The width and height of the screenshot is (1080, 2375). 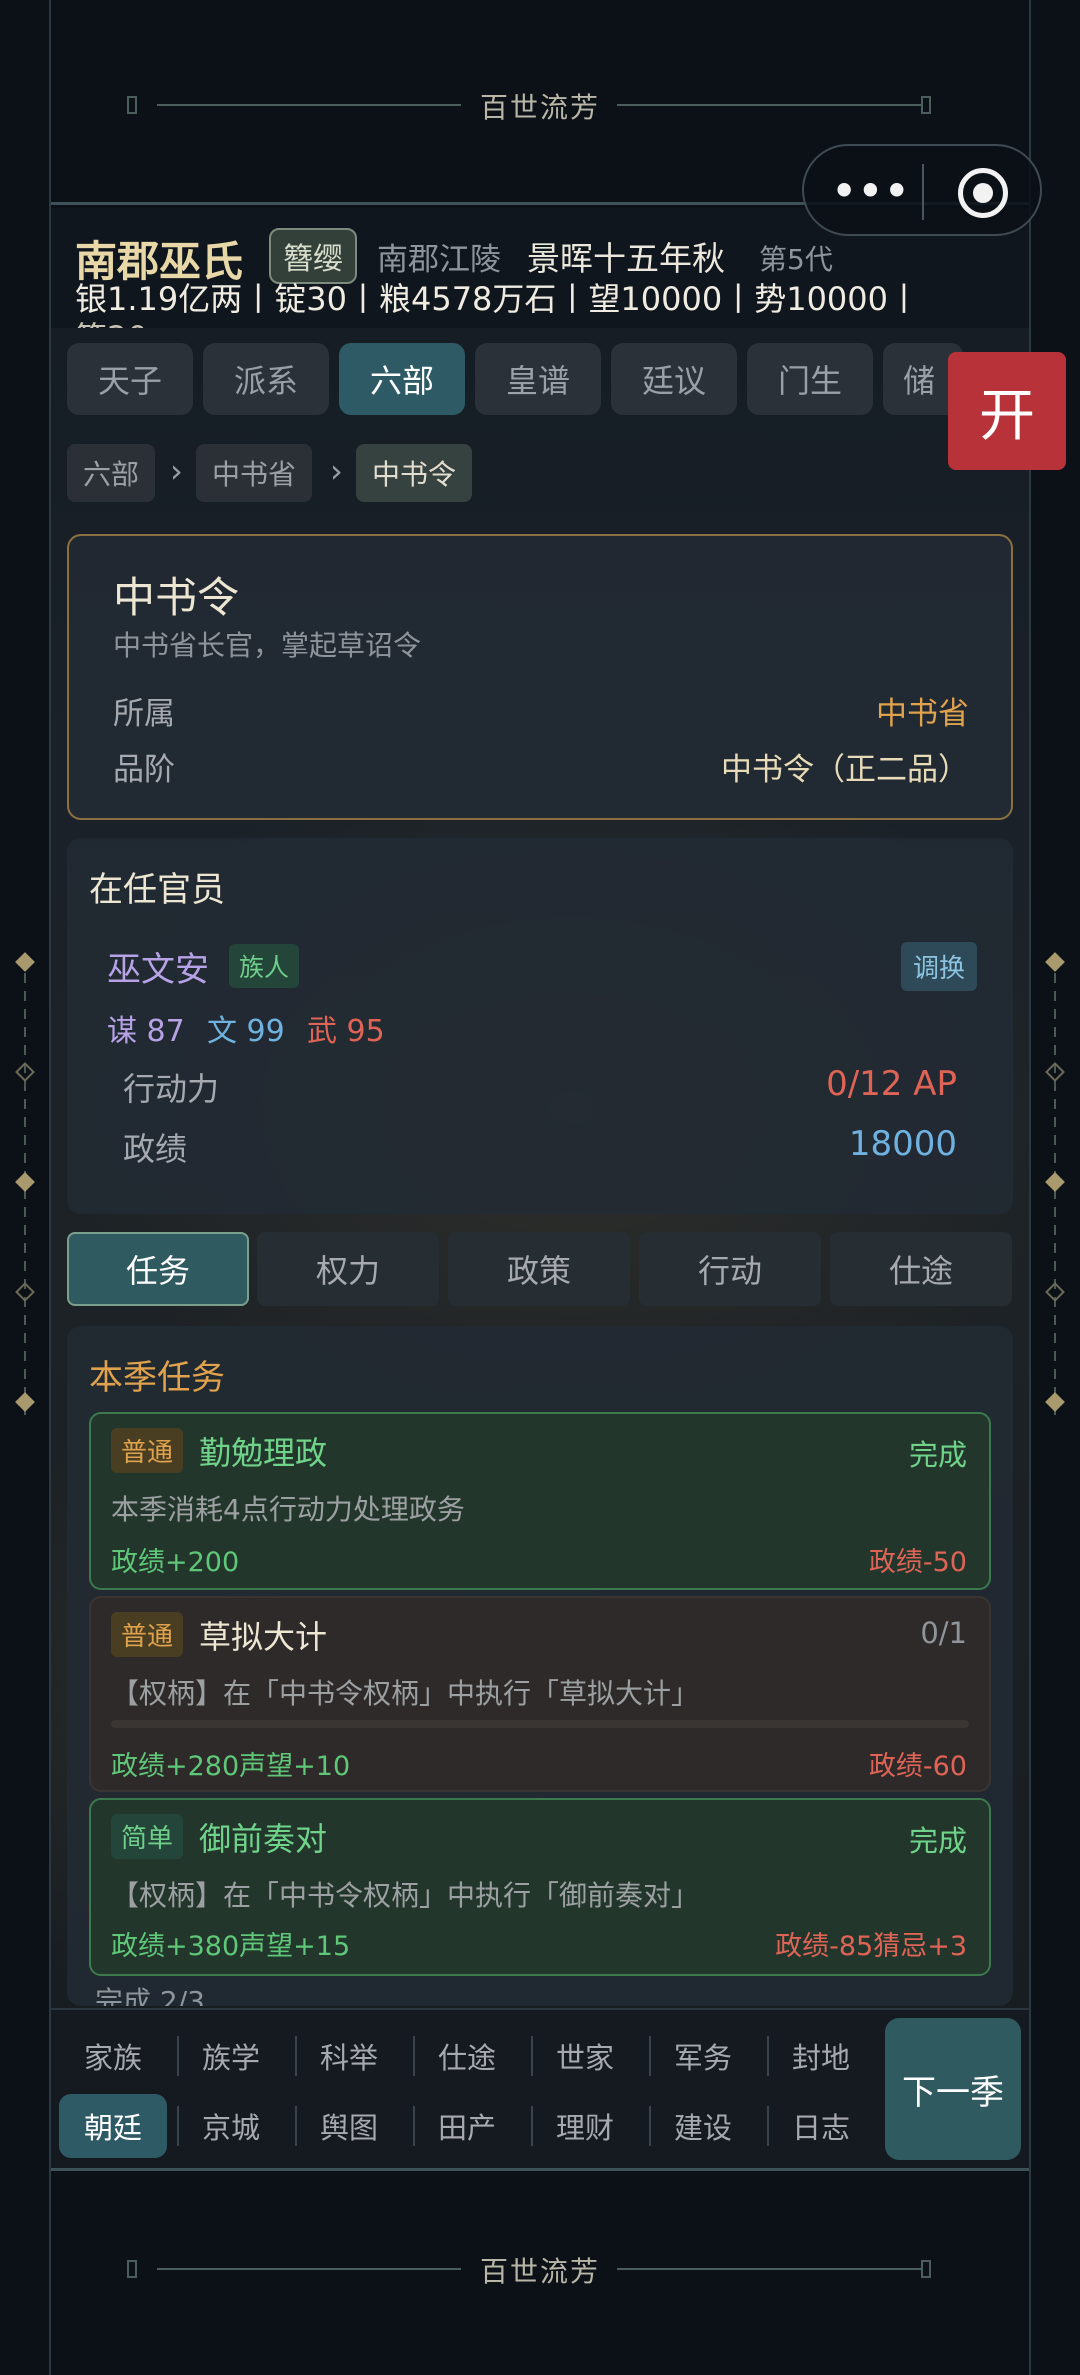 What do you see at coordinates (246, 1031) in the screenshot?
I see `stat-literary: 文 99` at bounding box center [246, 1031].